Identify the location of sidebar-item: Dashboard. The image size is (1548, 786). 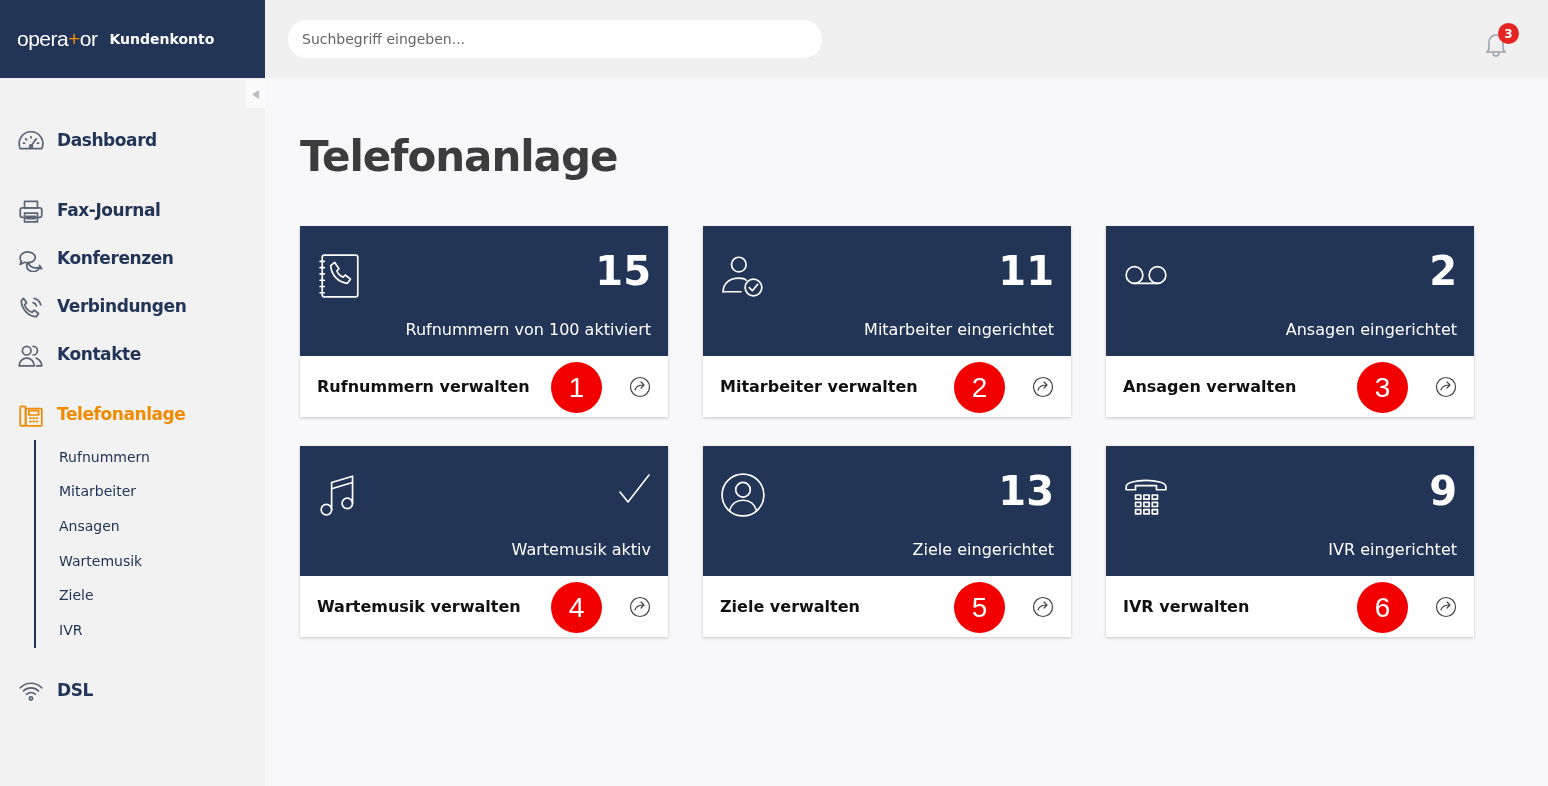
(141, 141).